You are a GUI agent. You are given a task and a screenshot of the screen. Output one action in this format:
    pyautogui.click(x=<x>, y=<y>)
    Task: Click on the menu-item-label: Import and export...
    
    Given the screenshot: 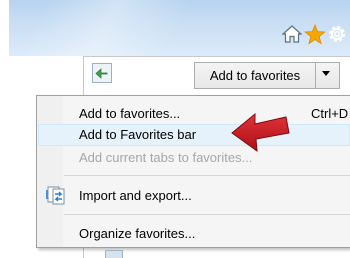 What is the action you would take?
    pyautogui.click(x=135, y=195)
    